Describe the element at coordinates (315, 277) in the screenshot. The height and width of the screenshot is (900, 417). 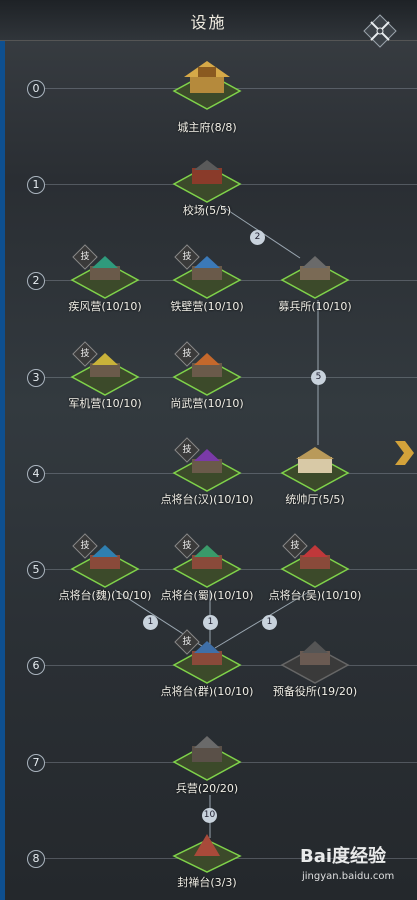
I see `recruit-office-icon` at that location.